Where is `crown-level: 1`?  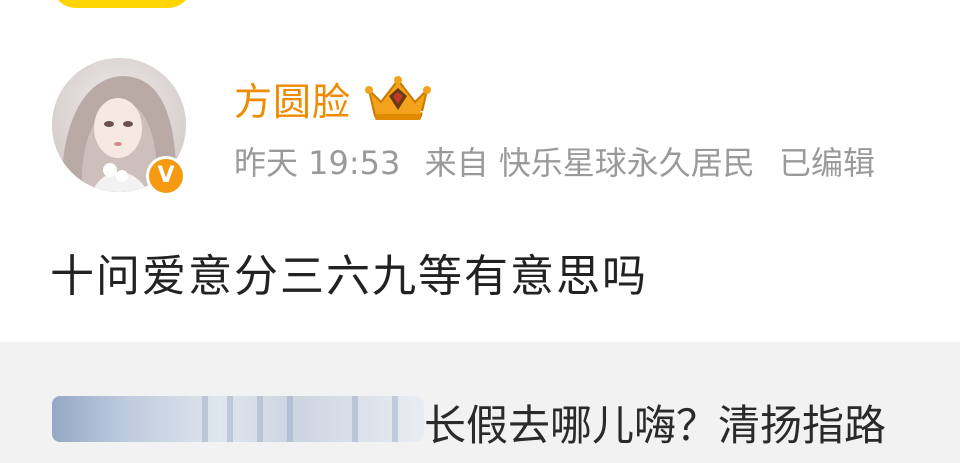
crown-level: 1 is located at coordinates (423, 116).